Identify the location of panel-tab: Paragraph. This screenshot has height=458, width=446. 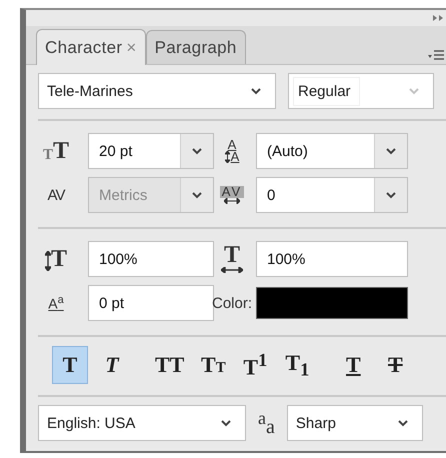
(196, 47).